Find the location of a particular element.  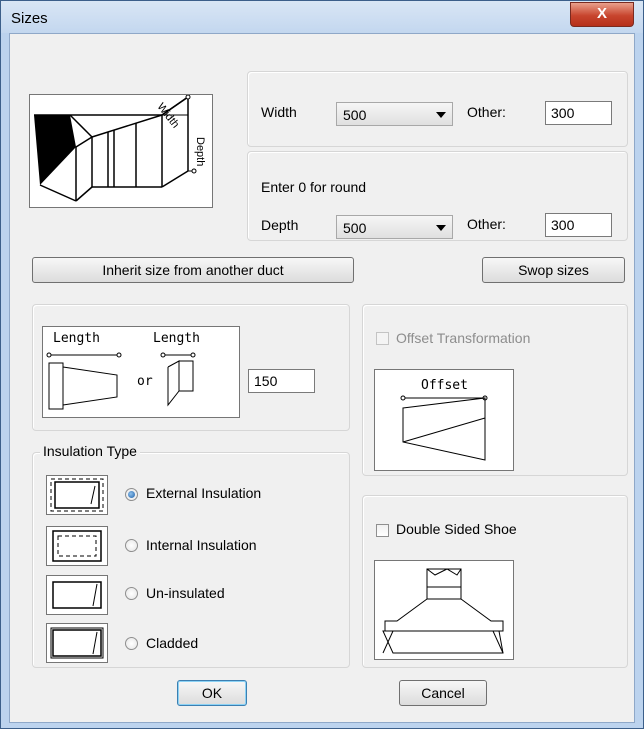

duct-drawing is located at coordinates (115, 148).